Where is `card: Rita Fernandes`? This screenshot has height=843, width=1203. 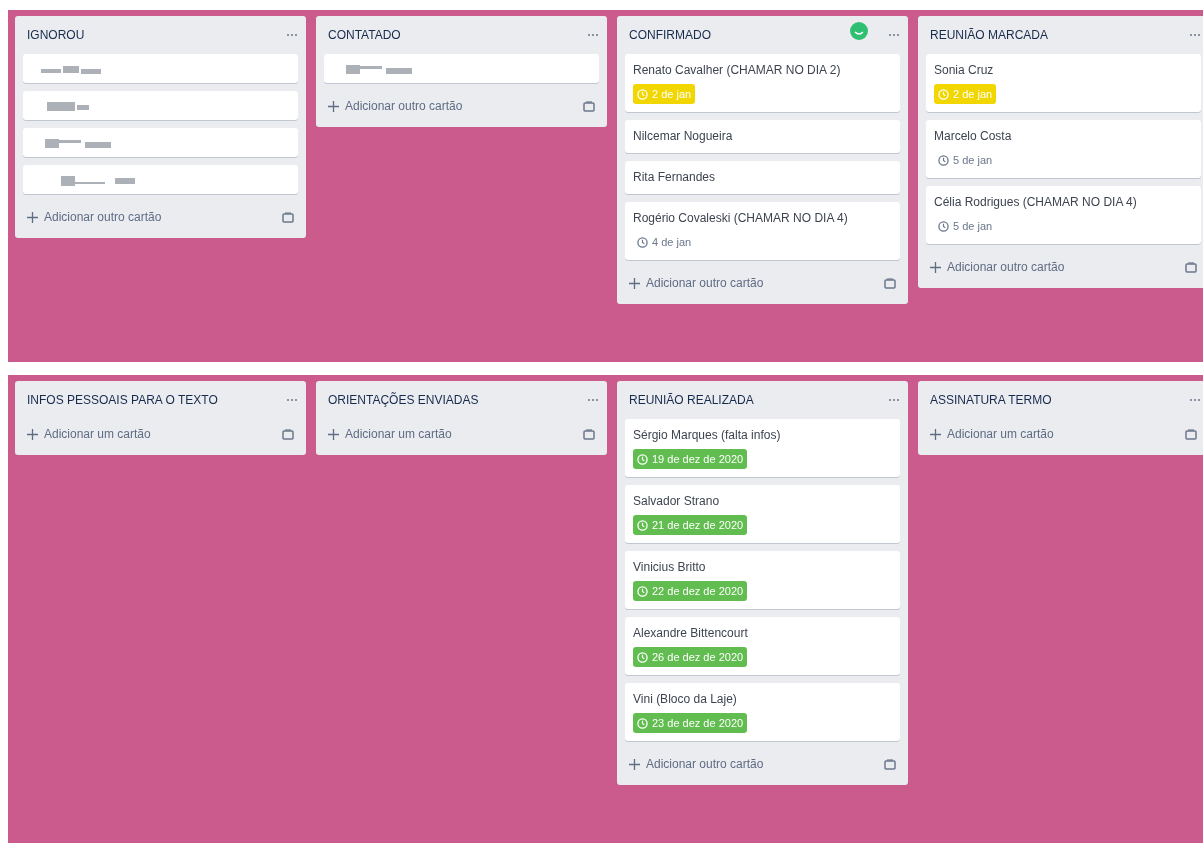 card: Rita Fernandes is located at coordinates (762, 177).